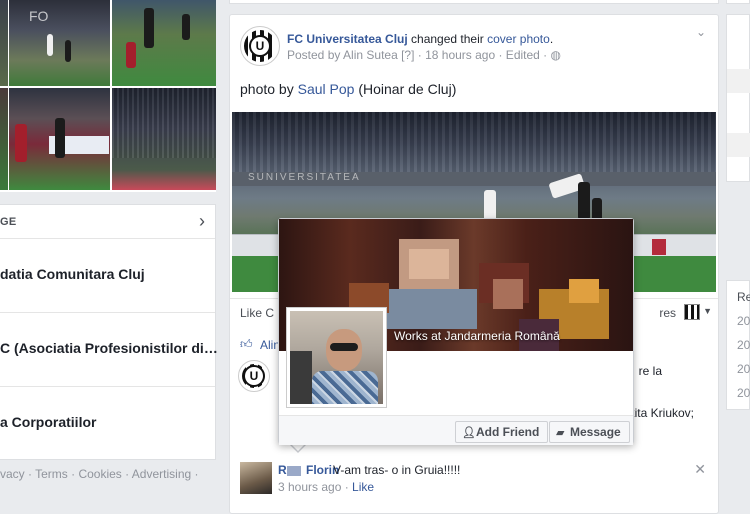 Image resolution: width=750 pixels, height=514 pixels. Describe the element at coordinates (518, 39) in the screenshot. I see `cover-photo-link: cover photo` at that location.